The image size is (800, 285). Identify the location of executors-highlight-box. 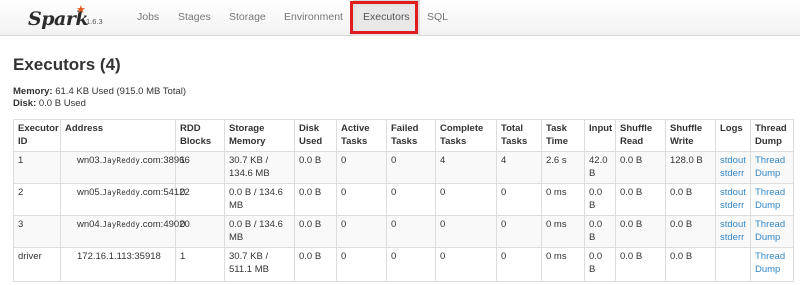
(384, 17).